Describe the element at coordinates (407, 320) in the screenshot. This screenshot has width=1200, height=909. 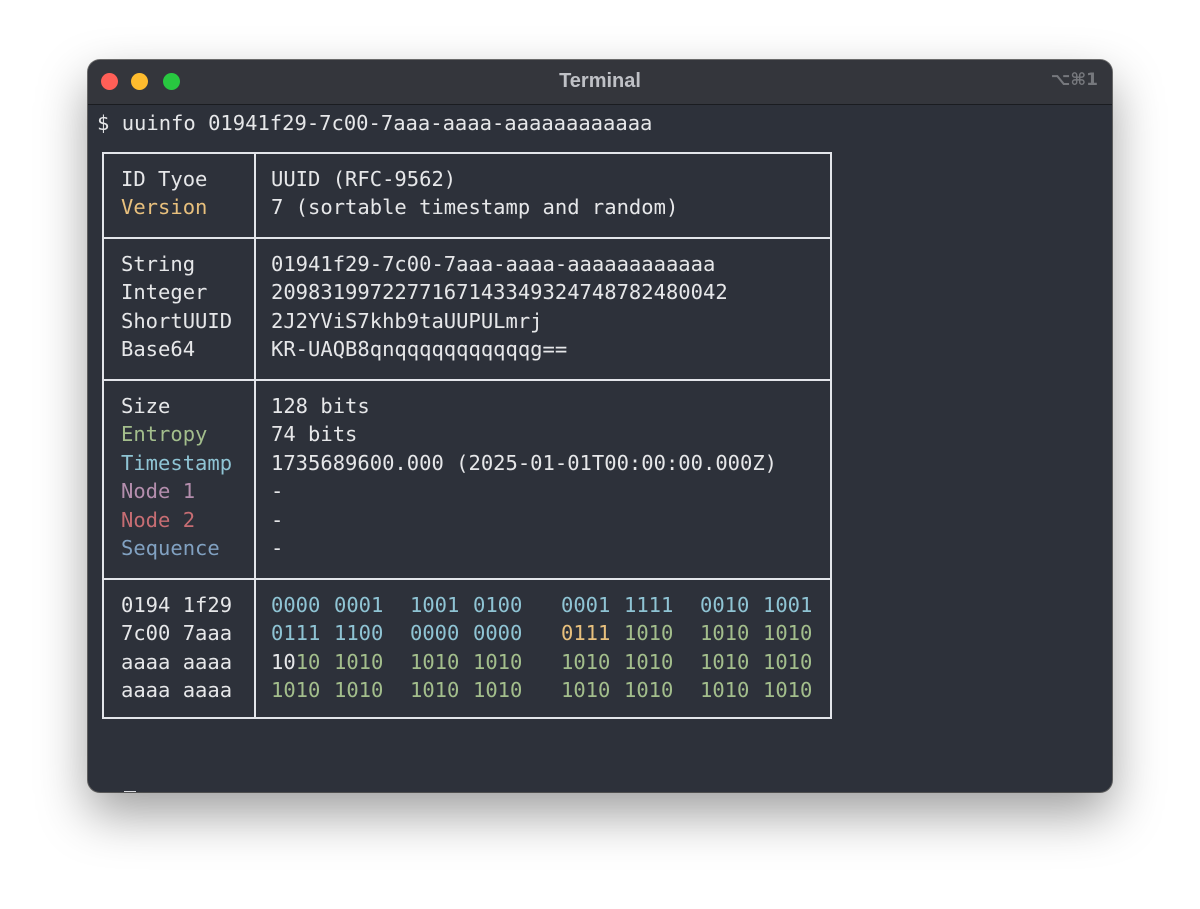
I see `value-shortuuid: 2J2YViS7khb9taUUPULmrj` at that location.